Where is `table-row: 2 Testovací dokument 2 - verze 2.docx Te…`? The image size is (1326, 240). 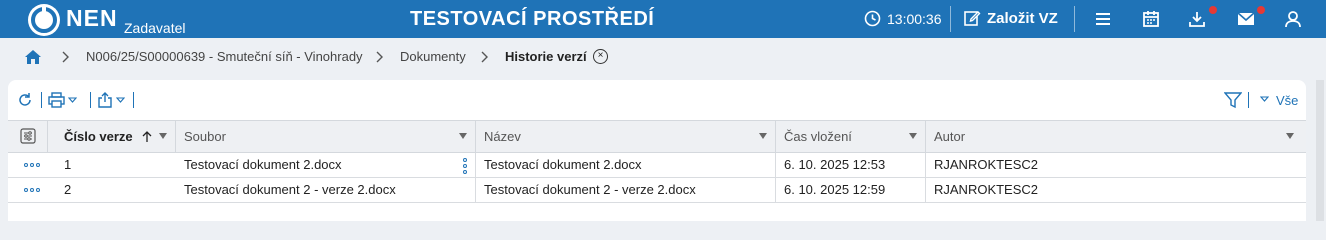
table-row: 2 Testovací dokument 2 - verze 2.docx Te… is located at coordinates (657, 190).